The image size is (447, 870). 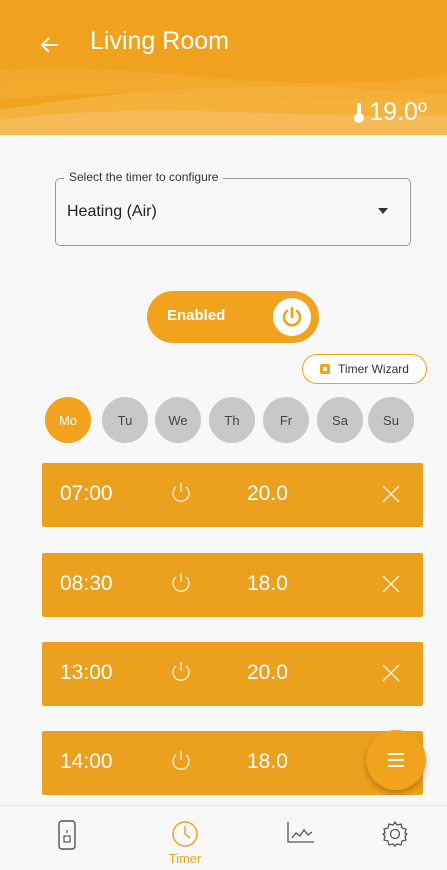 I want to click on schedule-time: 08:30, so click(x=86, y=583).